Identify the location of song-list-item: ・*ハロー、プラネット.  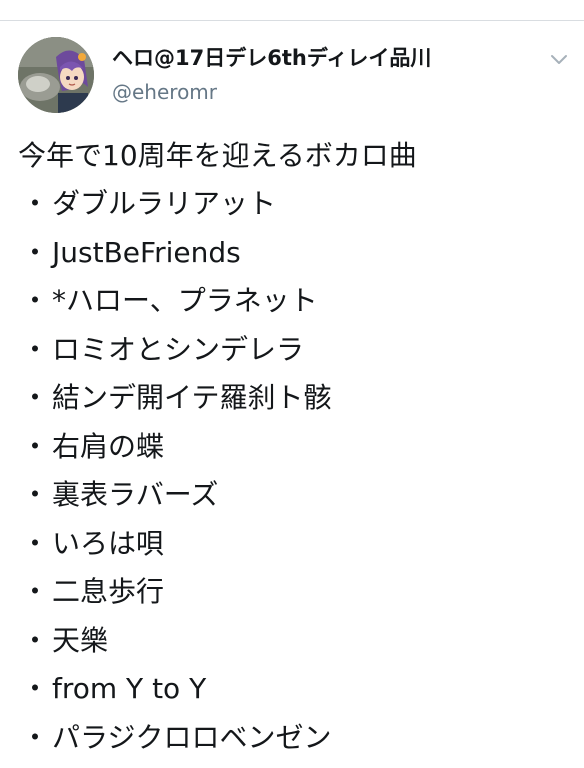
(298, 307).